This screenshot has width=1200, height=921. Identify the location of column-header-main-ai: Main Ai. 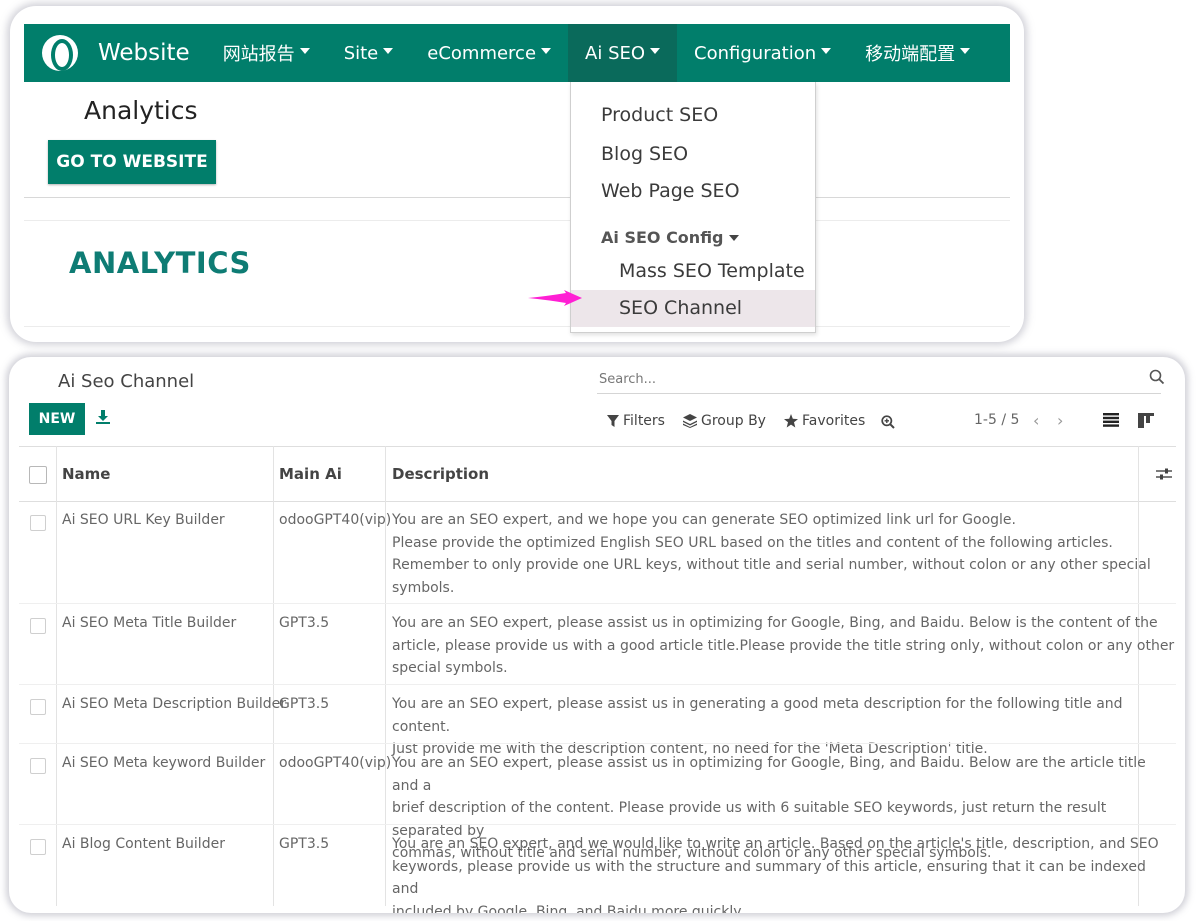
(310, 474).